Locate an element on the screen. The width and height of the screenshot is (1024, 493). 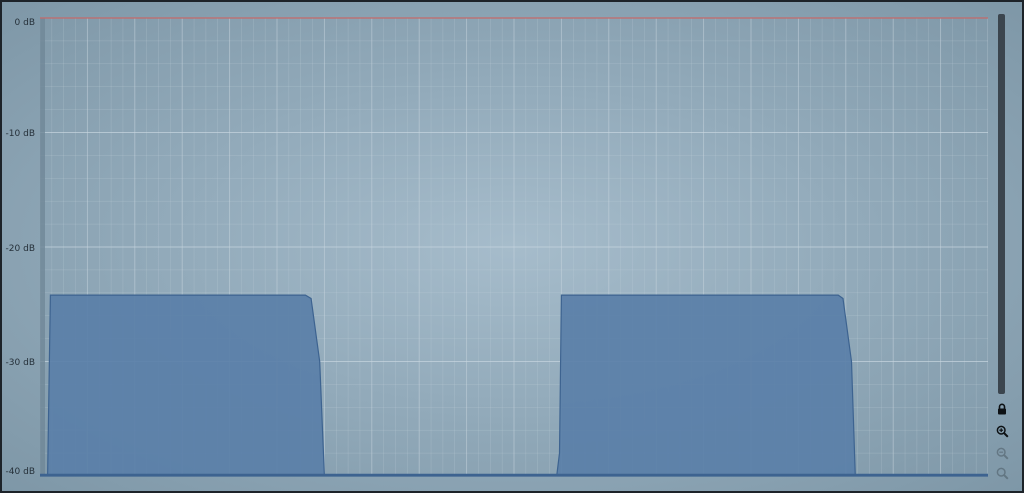
y-label-minus30db: -30 dB is located at coordinates (20, 363).